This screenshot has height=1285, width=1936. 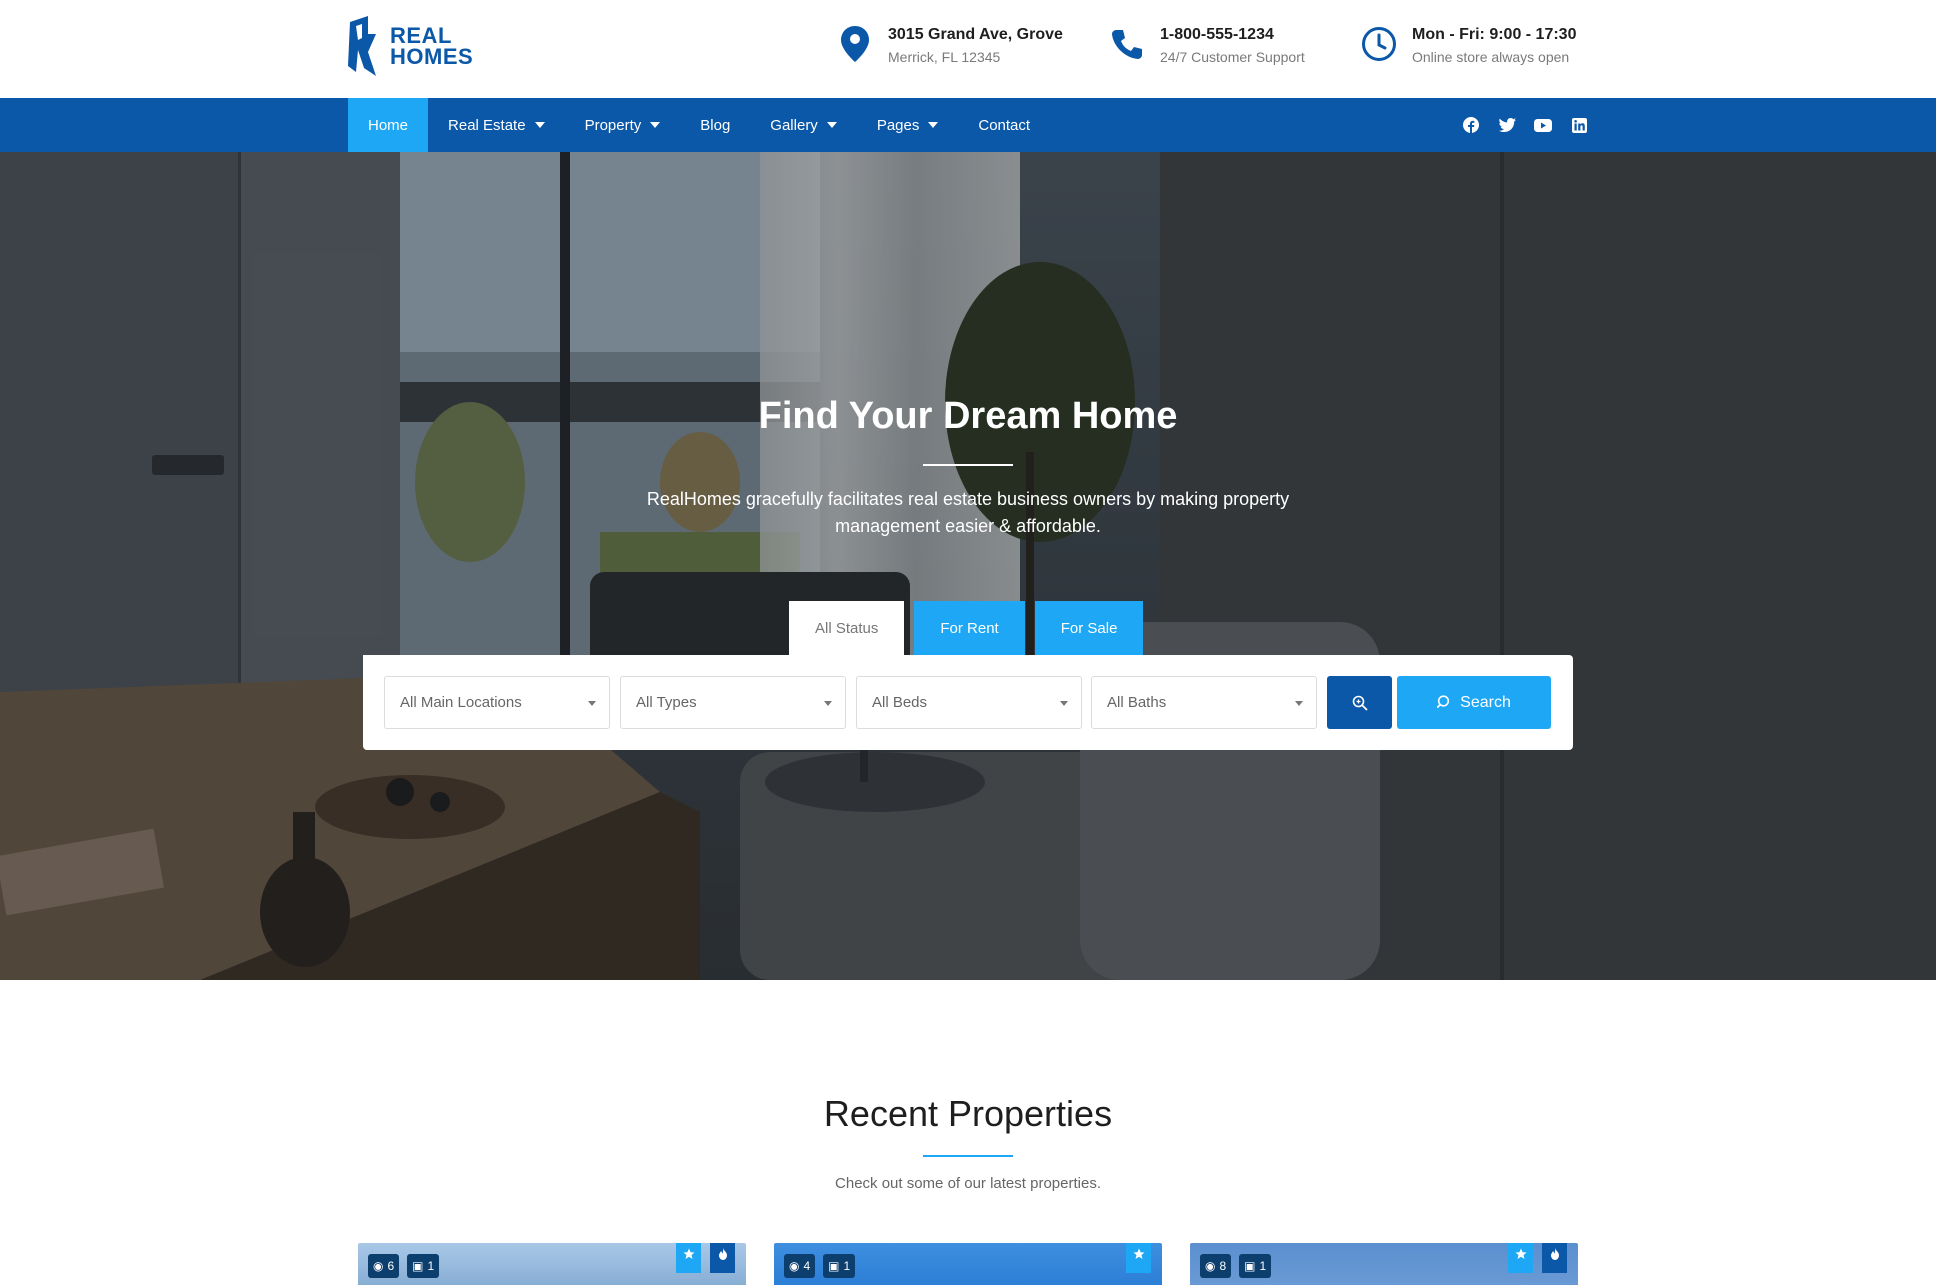 What do you see at coordinates (900, 702) in the screenshot?
I see `beds-select-value: All Beds` at bounding box center [900, 702].